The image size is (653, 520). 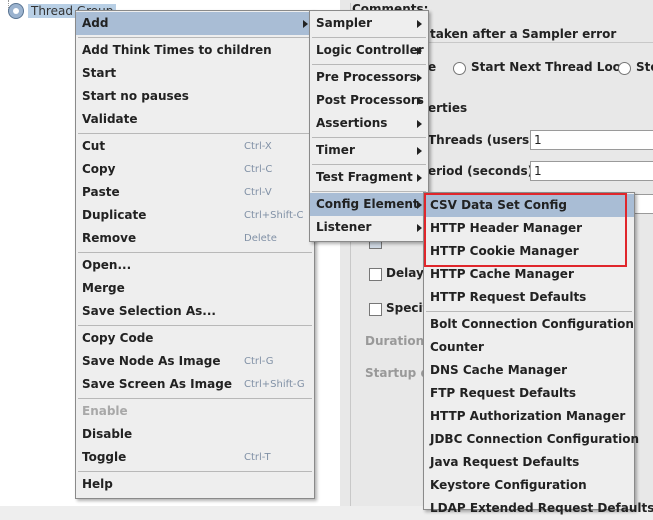 I want to click on threads-label: Threads (users):, so click(x=484, y=140).